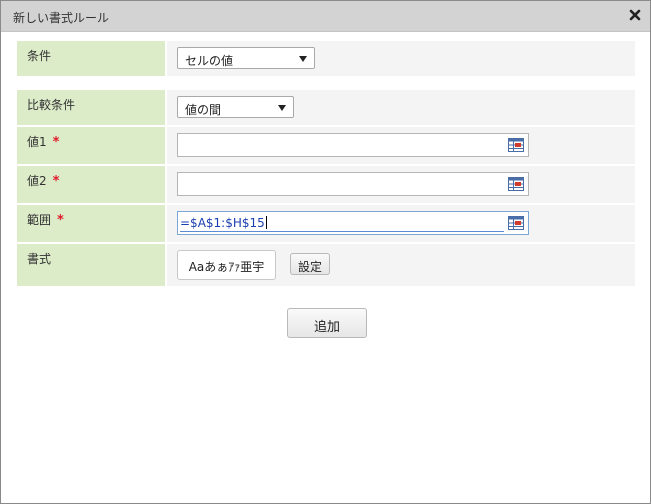 The image size is (651, 504). Describe the element at coordinates (91, 58) in the screenshot. I see `condition-label-cell: 条件` at that location.